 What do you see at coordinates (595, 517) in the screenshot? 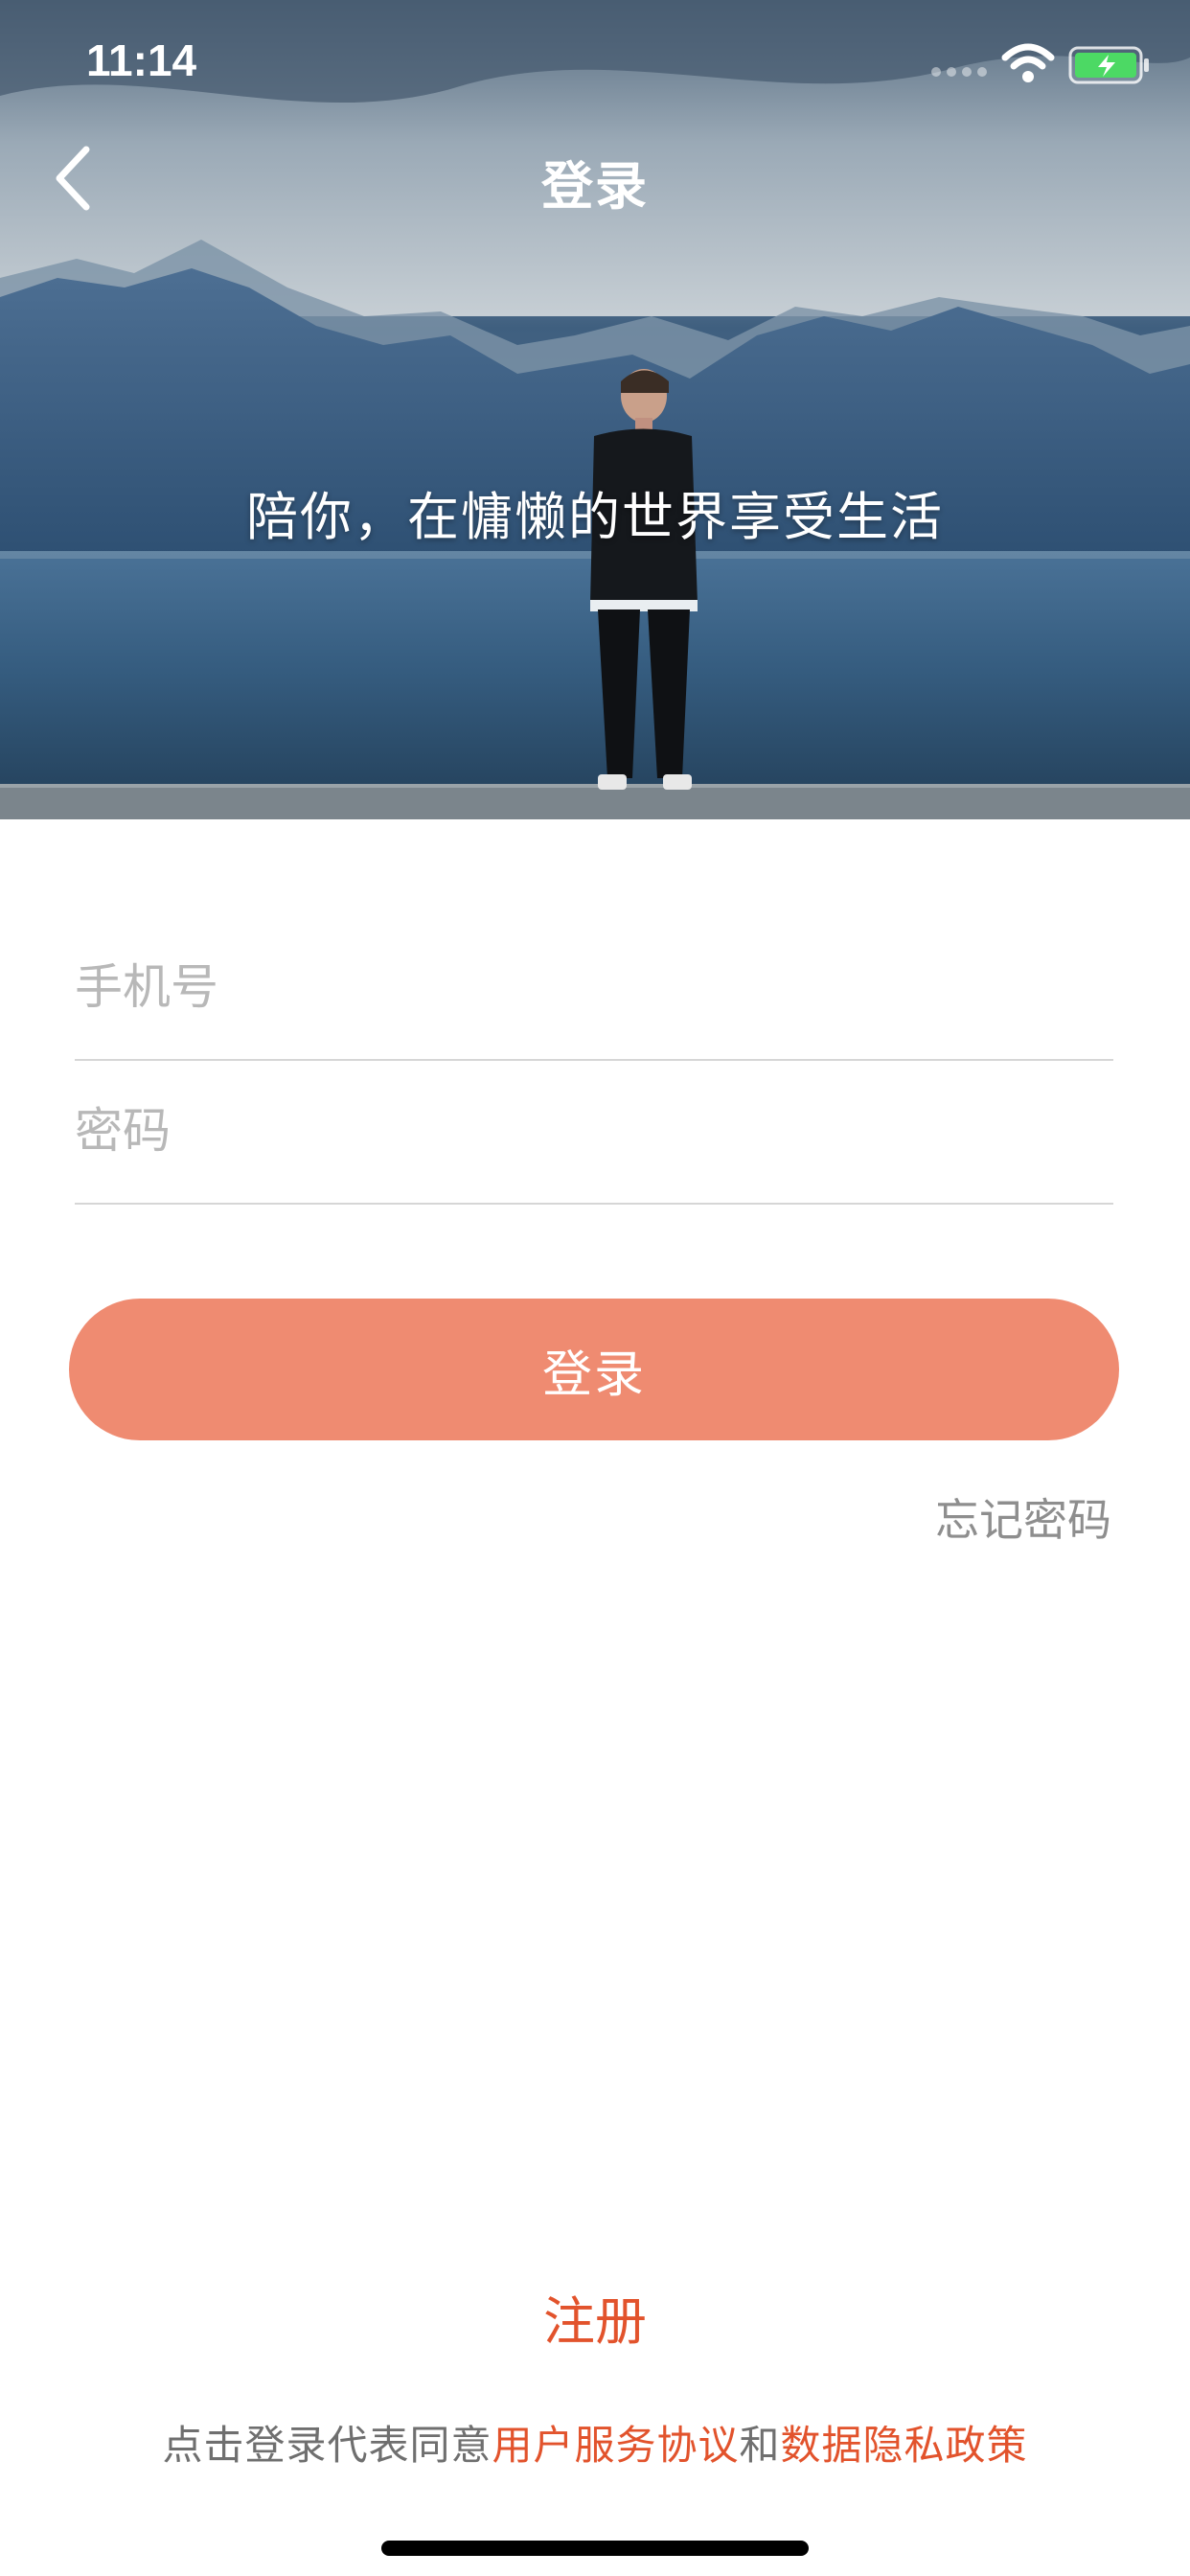
I see `hero-slogan: 陪你，在慵懒的世界享受生活` at bounding box center [595, 517].